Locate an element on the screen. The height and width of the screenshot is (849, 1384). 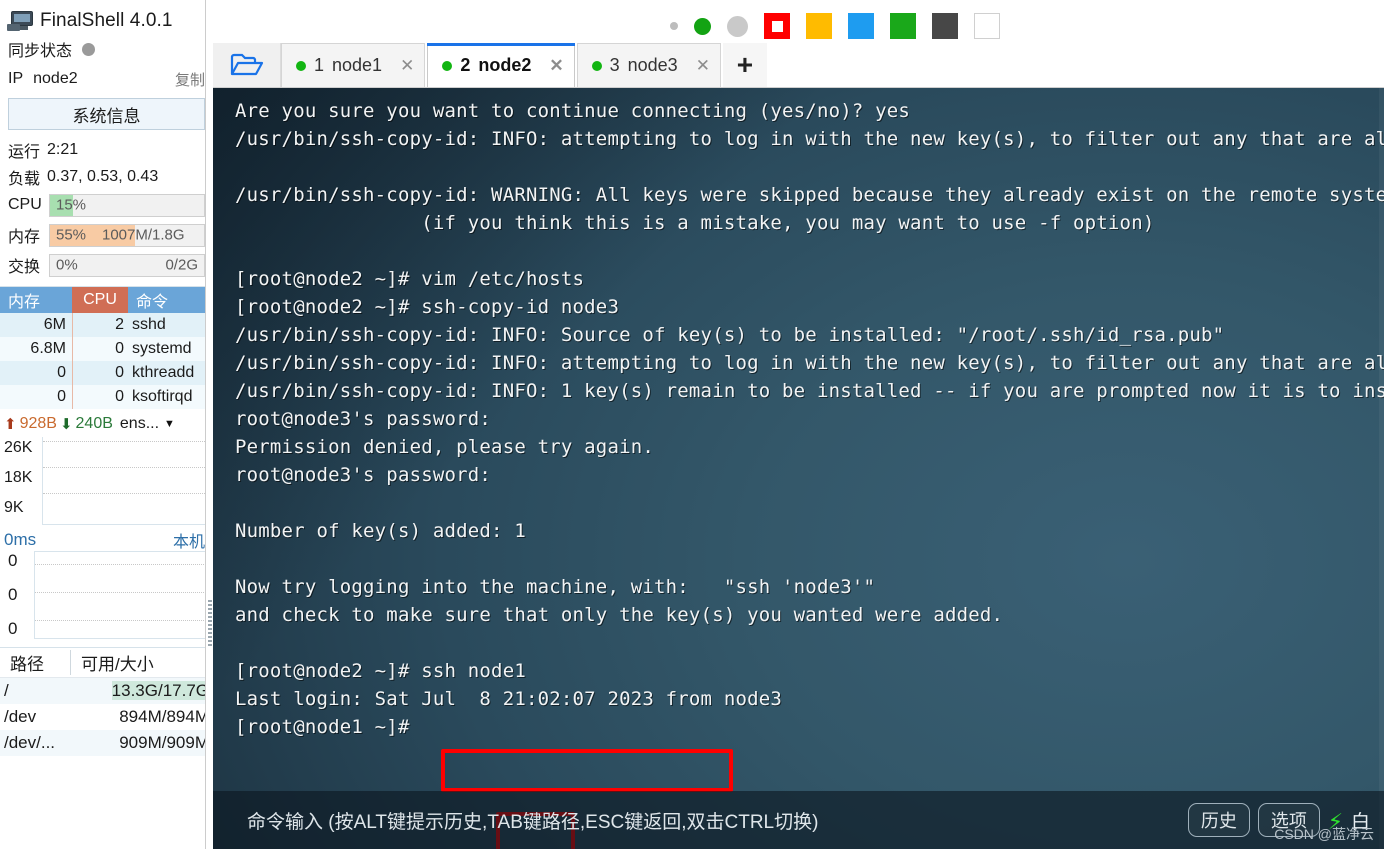
process-command: ksoftirqd is located at coordinates (162, 396).